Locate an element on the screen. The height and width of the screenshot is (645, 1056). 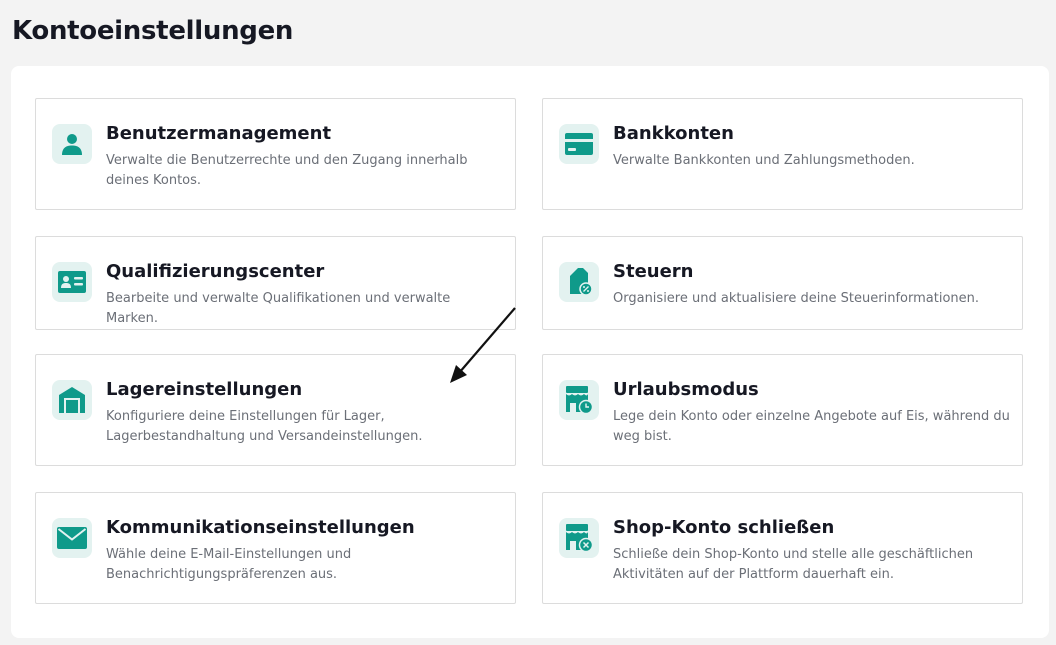
id-card-icon is located at coordinates (72, 282).